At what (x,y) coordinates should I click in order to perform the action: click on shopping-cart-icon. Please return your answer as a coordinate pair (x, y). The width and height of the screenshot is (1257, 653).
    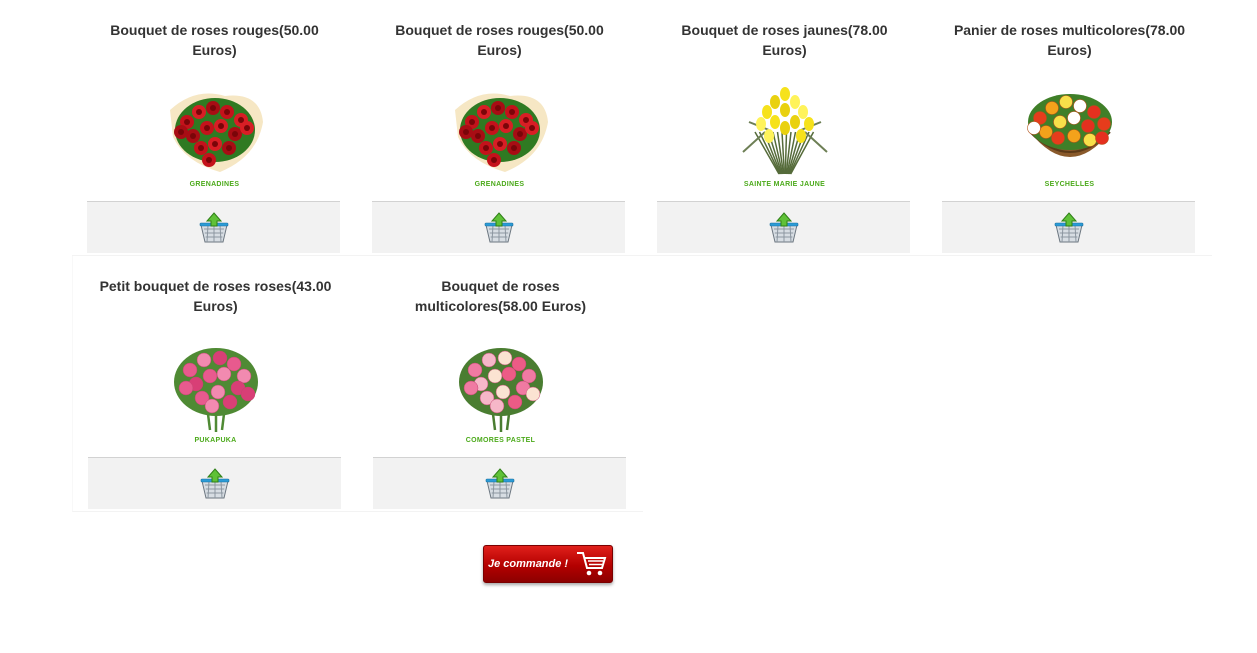
    Looking at the image, I should click on (592, 564).